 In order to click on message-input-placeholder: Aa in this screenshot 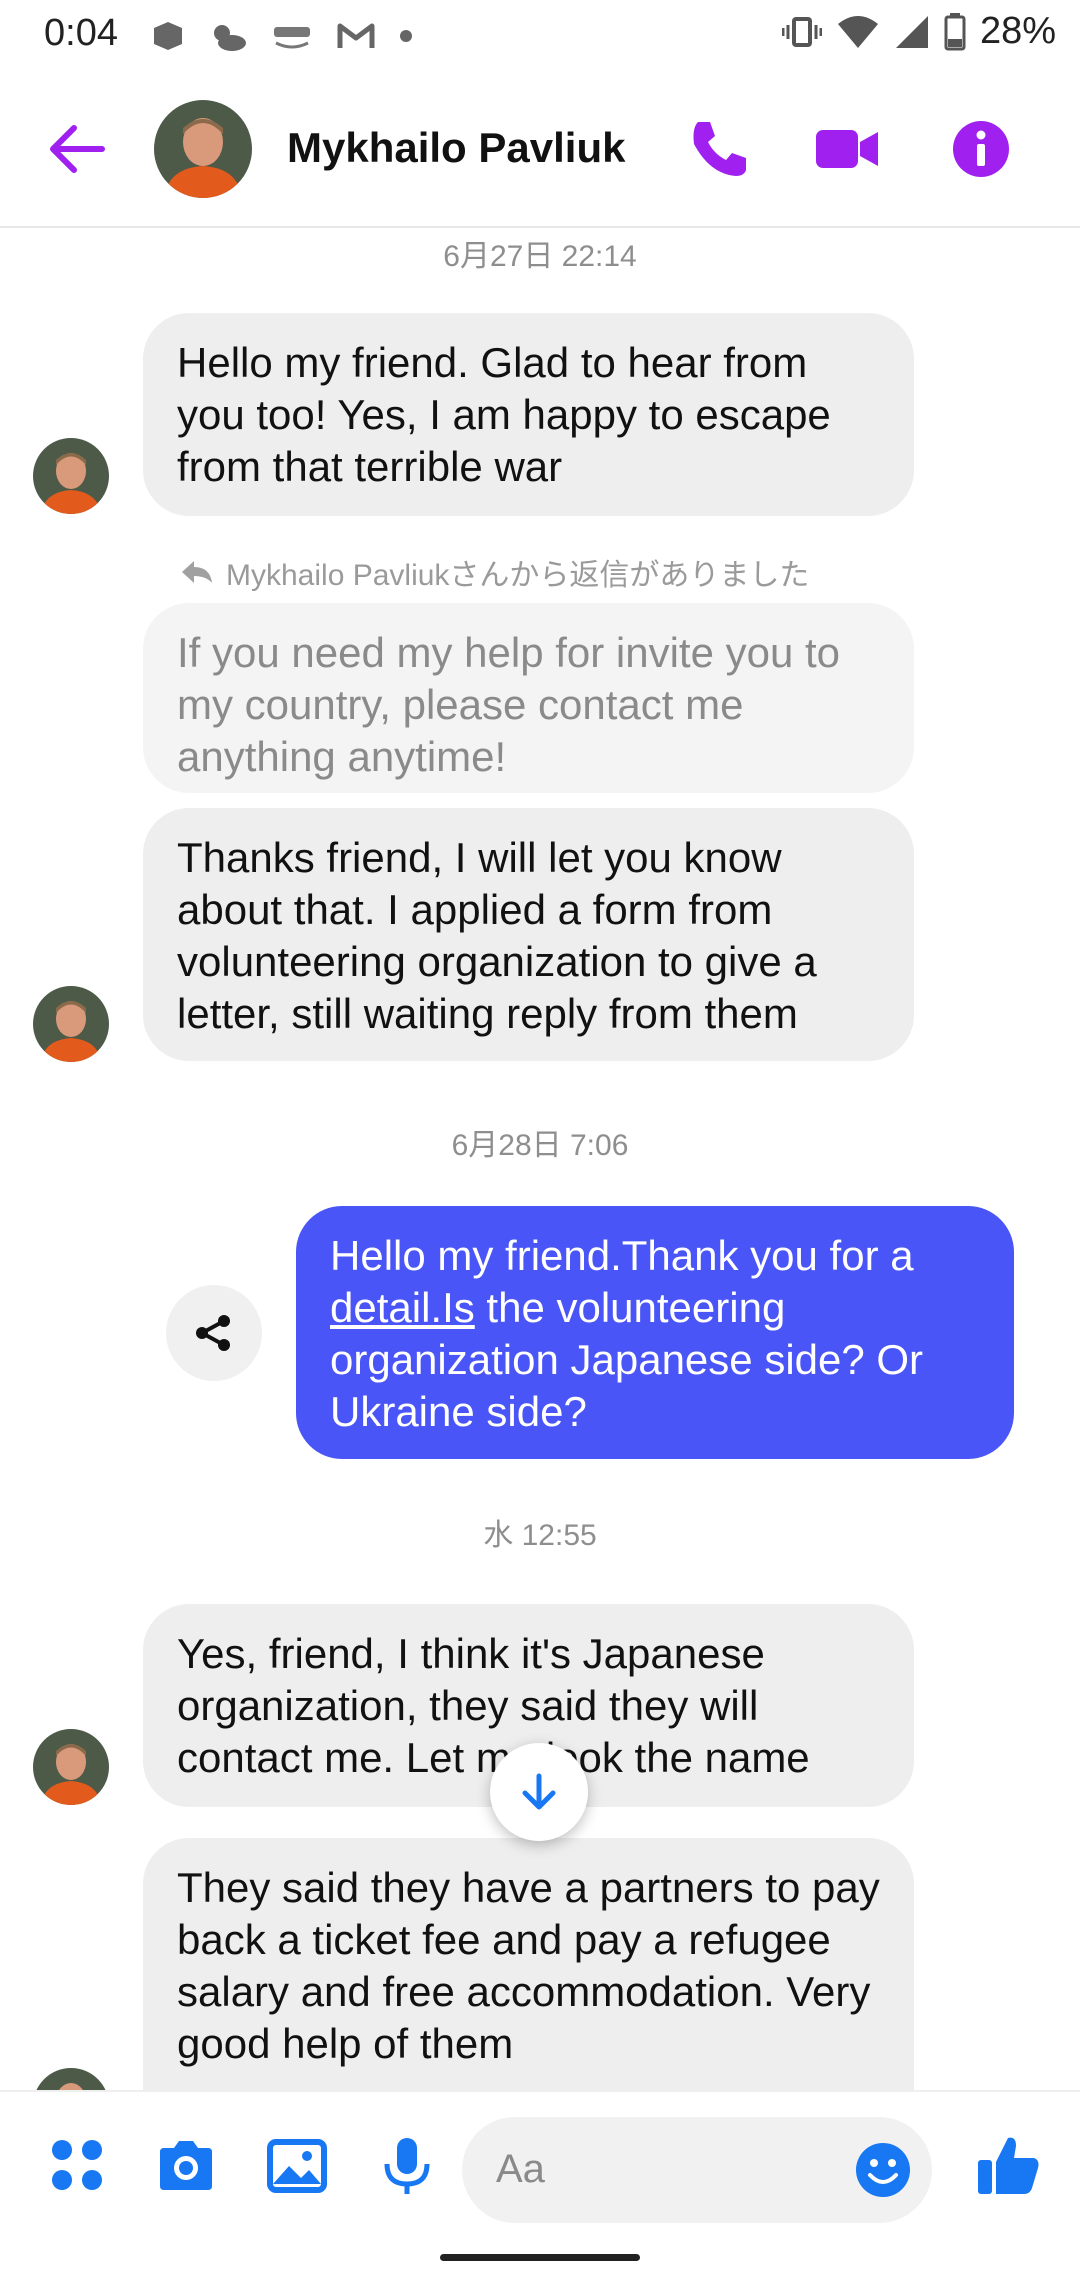, I will do `click(520, 2169)`.